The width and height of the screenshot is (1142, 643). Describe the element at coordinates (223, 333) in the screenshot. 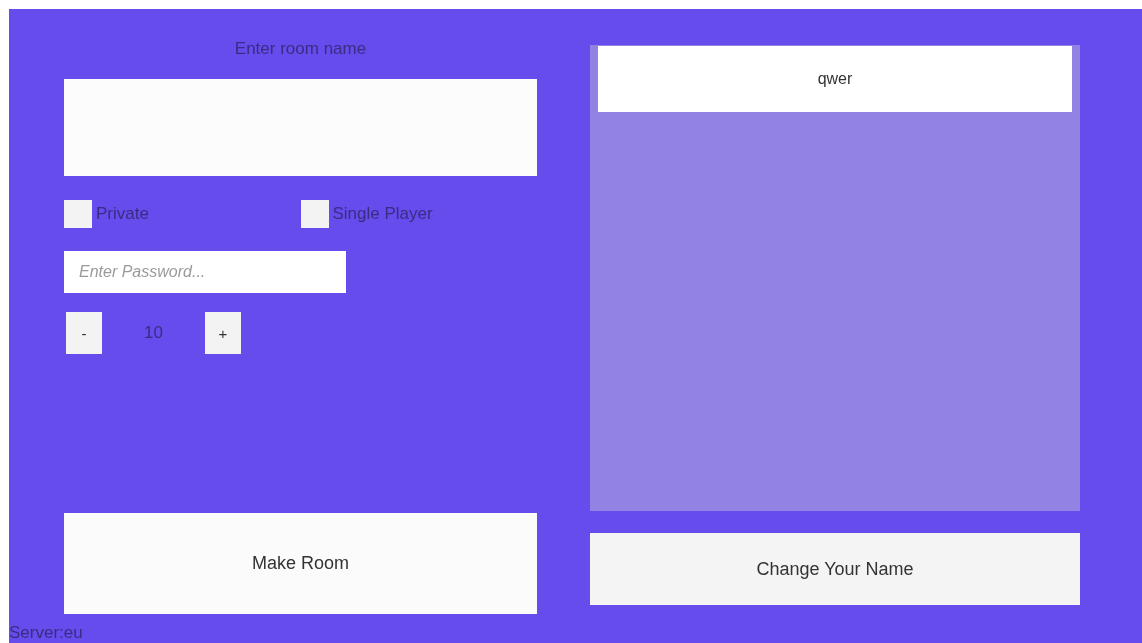

I see `increment-button: +` at that location.